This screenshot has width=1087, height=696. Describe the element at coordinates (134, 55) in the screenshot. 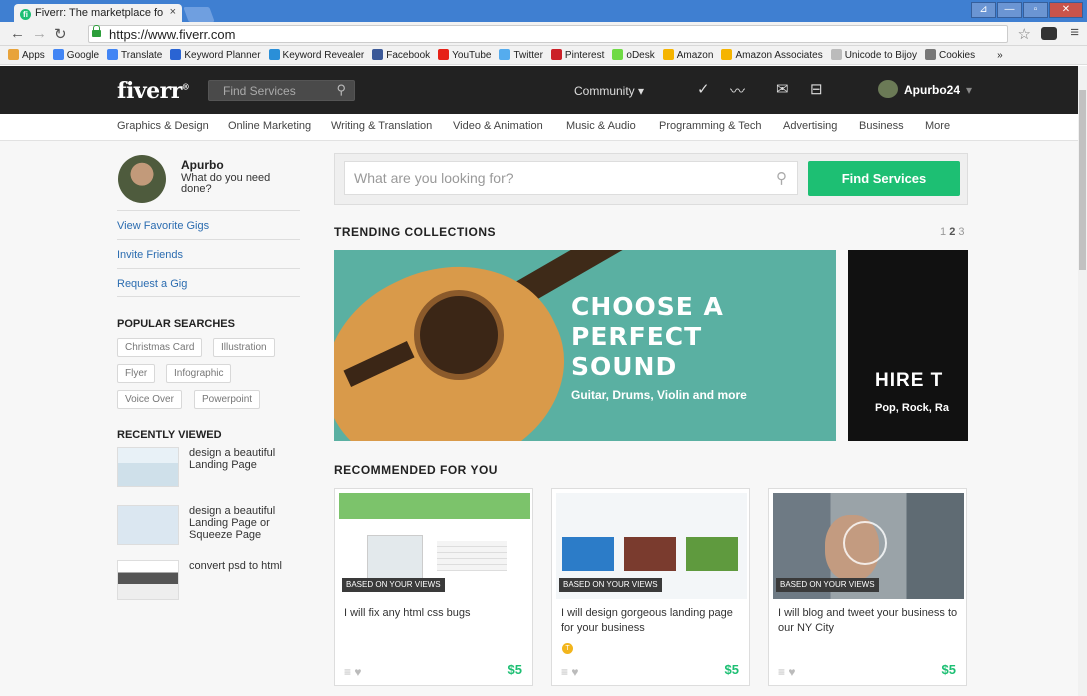

I see `bookmark-item: Translate` at that location.